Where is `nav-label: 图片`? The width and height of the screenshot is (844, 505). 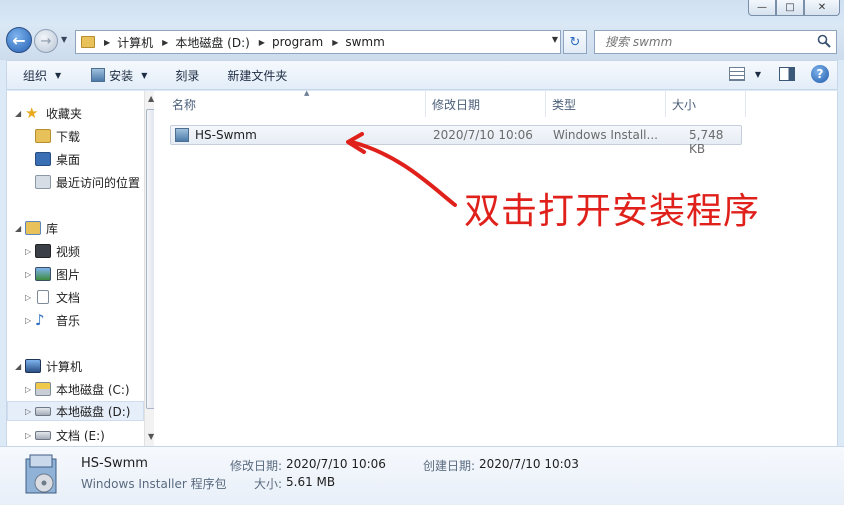
nav-label: 图片 is located at coordinates (68, 274).